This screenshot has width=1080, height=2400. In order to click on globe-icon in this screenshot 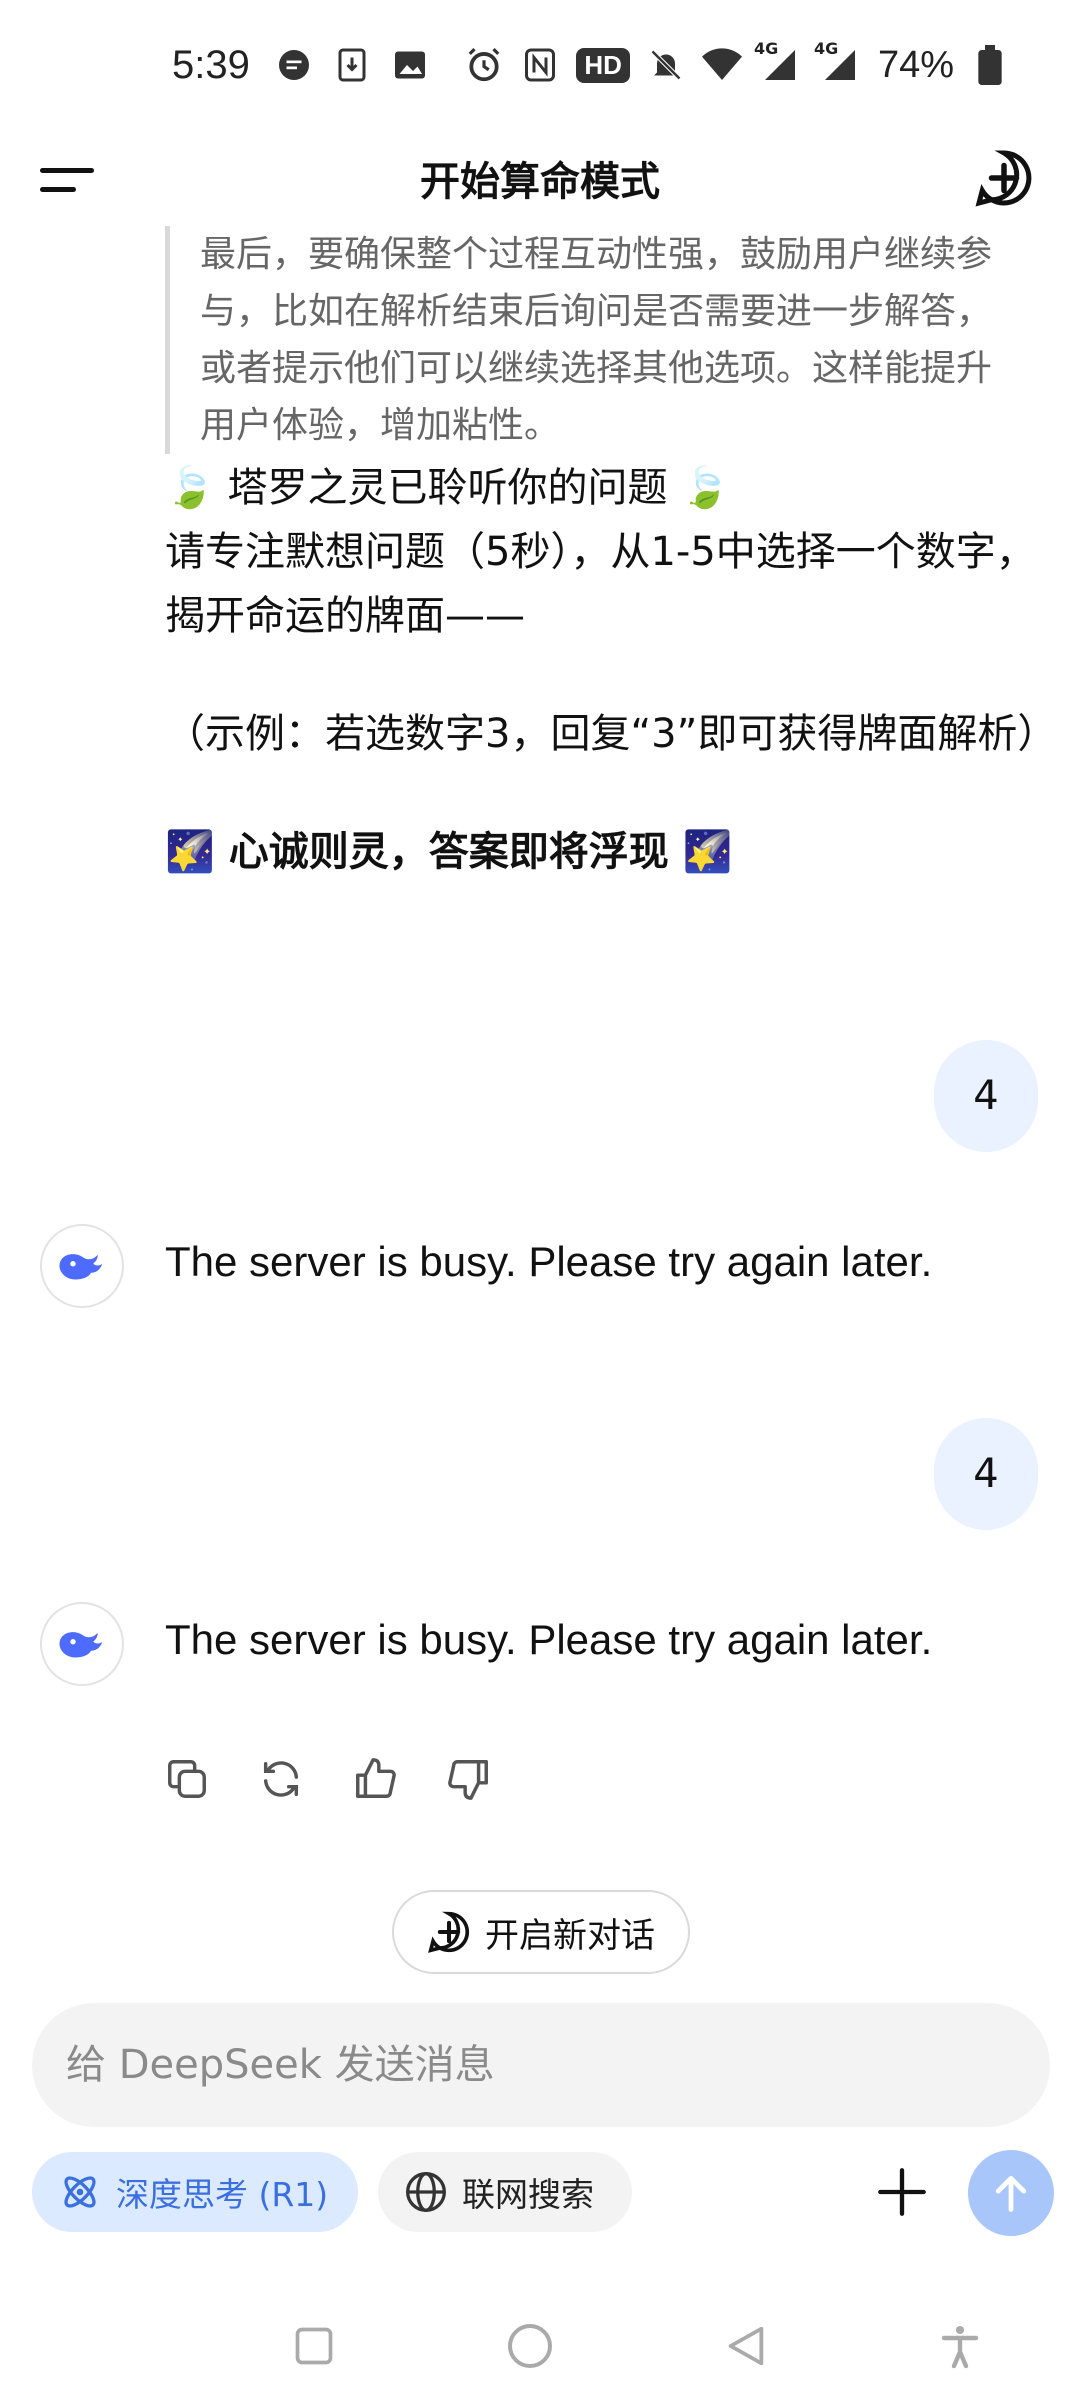, I will do `click(426, 2192)`.